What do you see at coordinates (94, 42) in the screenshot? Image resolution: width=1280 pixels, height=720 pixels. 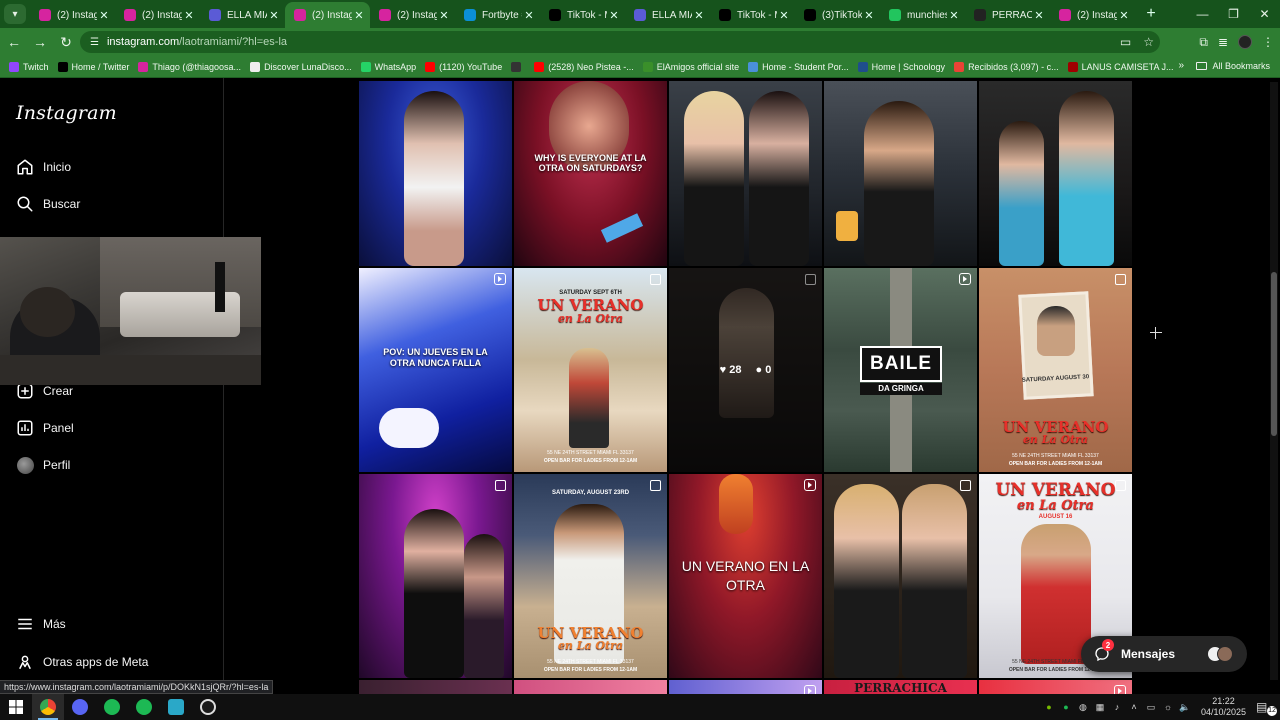 I see `site-info-icon: ☰` at bounding box center [94, 42].